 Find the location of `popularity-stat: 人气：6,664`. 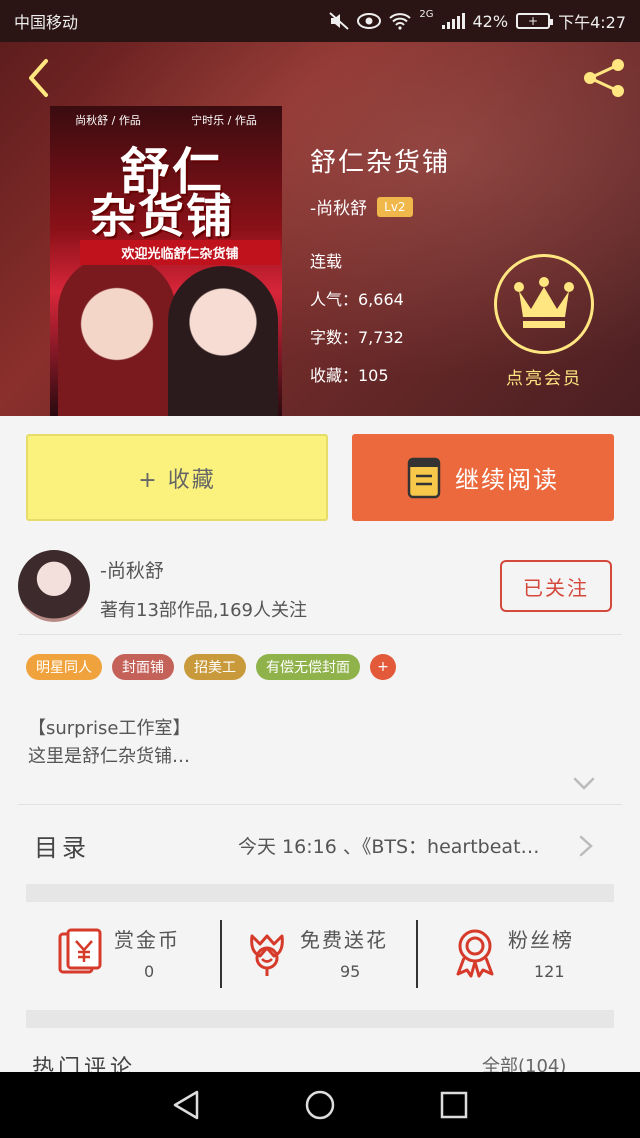

popularity-stat: 人气：6,664 is located at coordinates (357, 299).